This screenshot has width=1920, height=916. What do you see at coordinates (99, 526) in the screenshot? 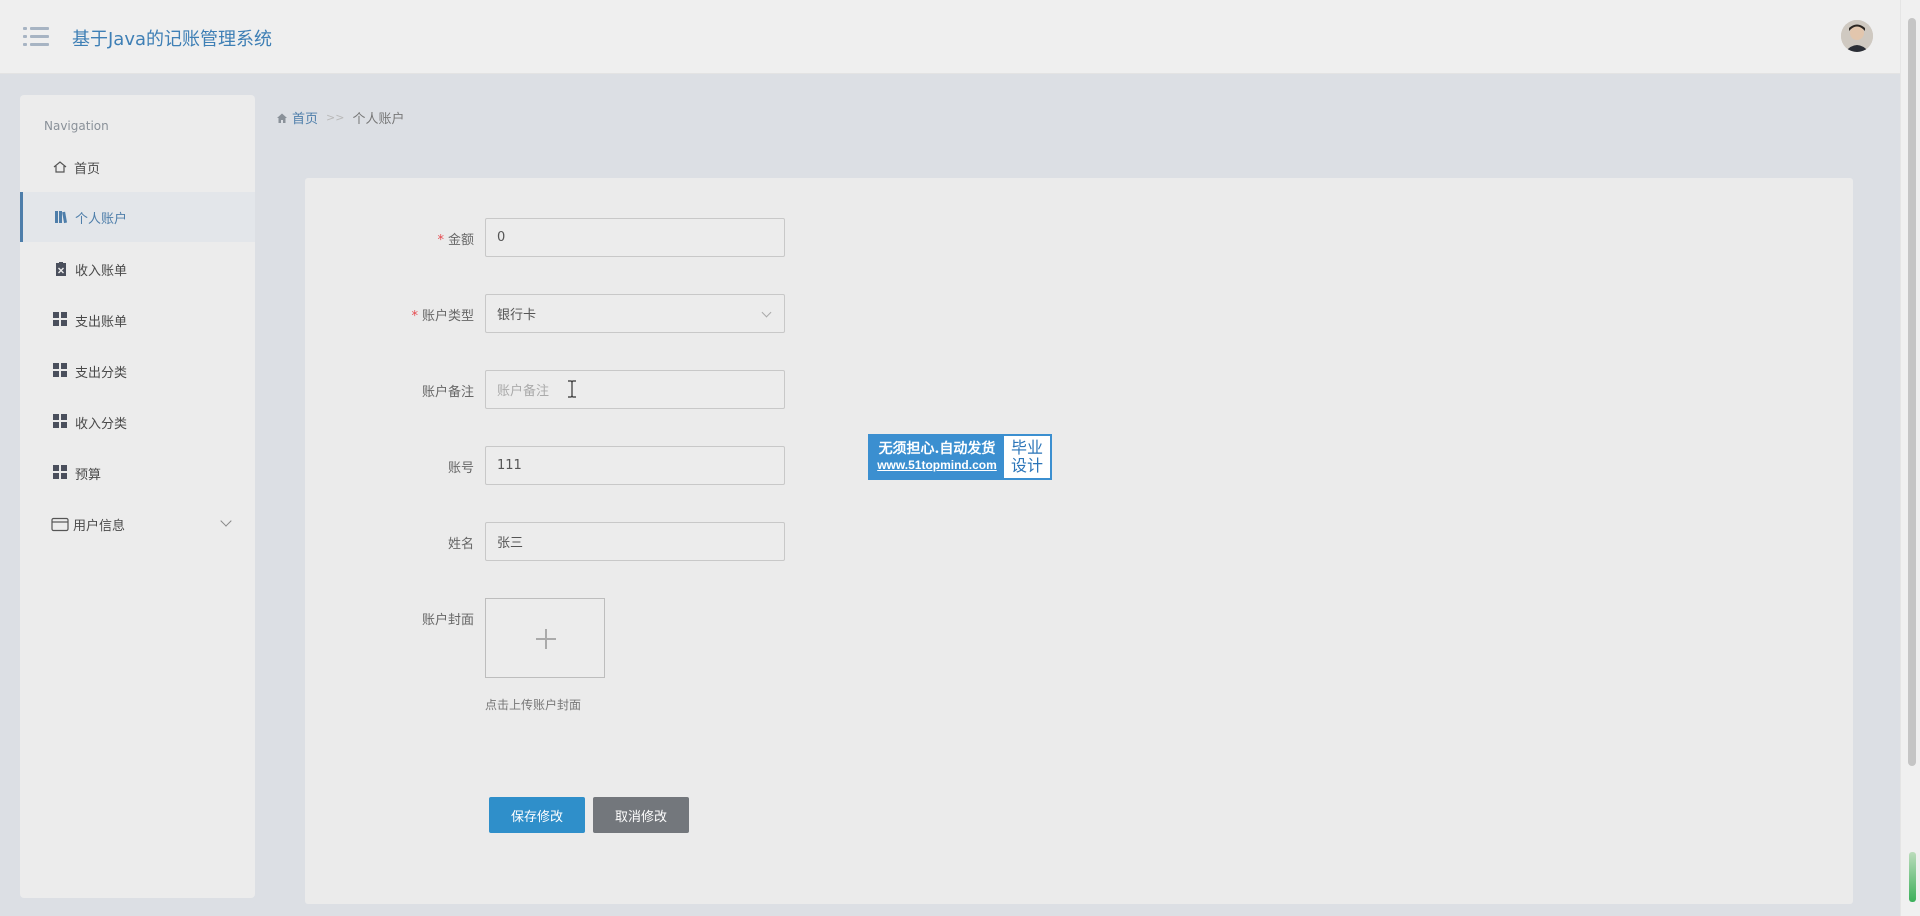
I see `sidebar-item-label: 用户信息` at bounding box center [99, 526].